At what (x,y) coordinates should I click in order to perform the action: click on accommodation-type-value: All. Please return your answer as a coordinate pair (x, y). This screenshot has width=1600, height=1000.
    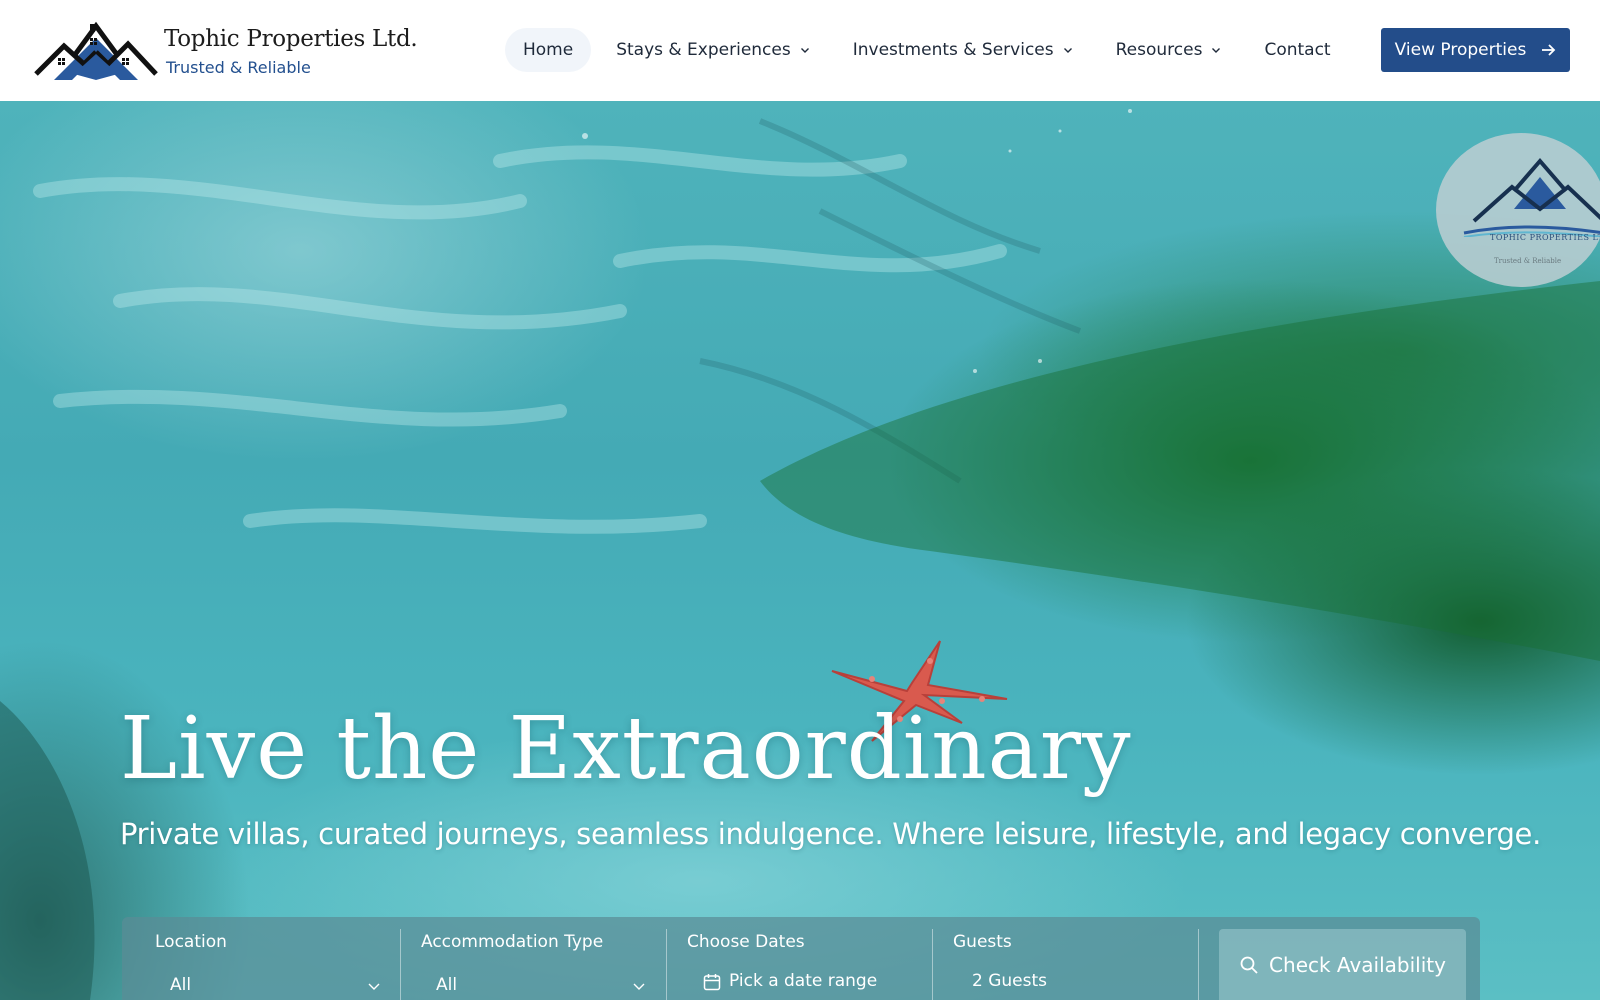
    Looking at the image, I should click on (447, 985).